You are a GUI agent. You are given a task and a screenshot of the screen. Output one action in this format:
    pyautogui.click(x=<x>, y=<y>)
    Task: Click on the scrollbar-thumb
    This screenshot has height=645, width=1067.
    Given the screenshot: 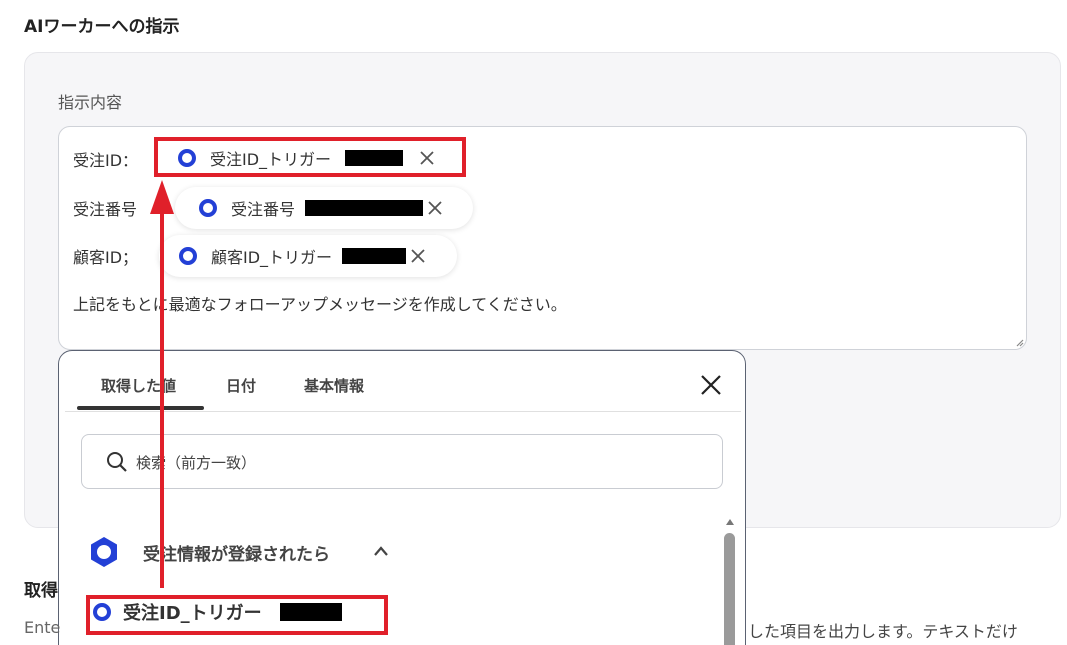 What is the action you would take?
    pyautogui.click(x=729, y=589)
    